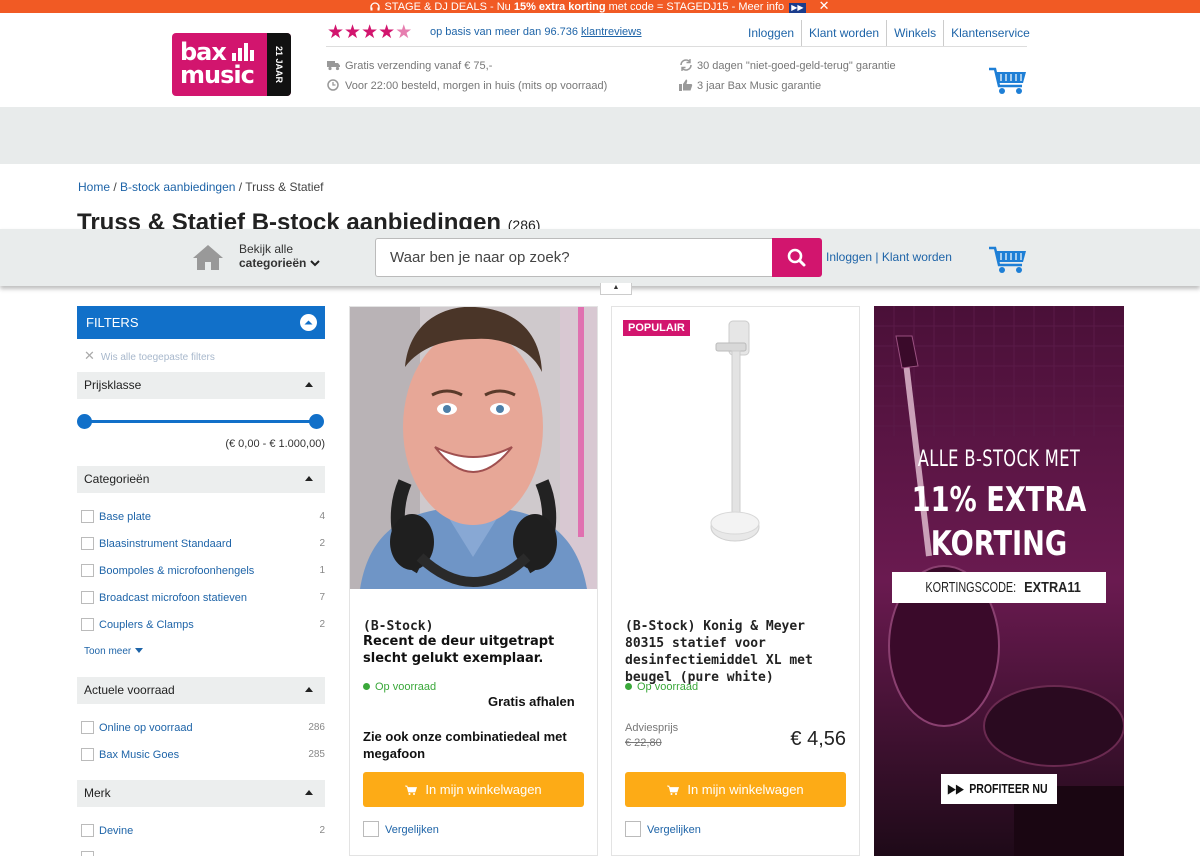  I want to click on login-link: Inloggen, so click(771, 33).